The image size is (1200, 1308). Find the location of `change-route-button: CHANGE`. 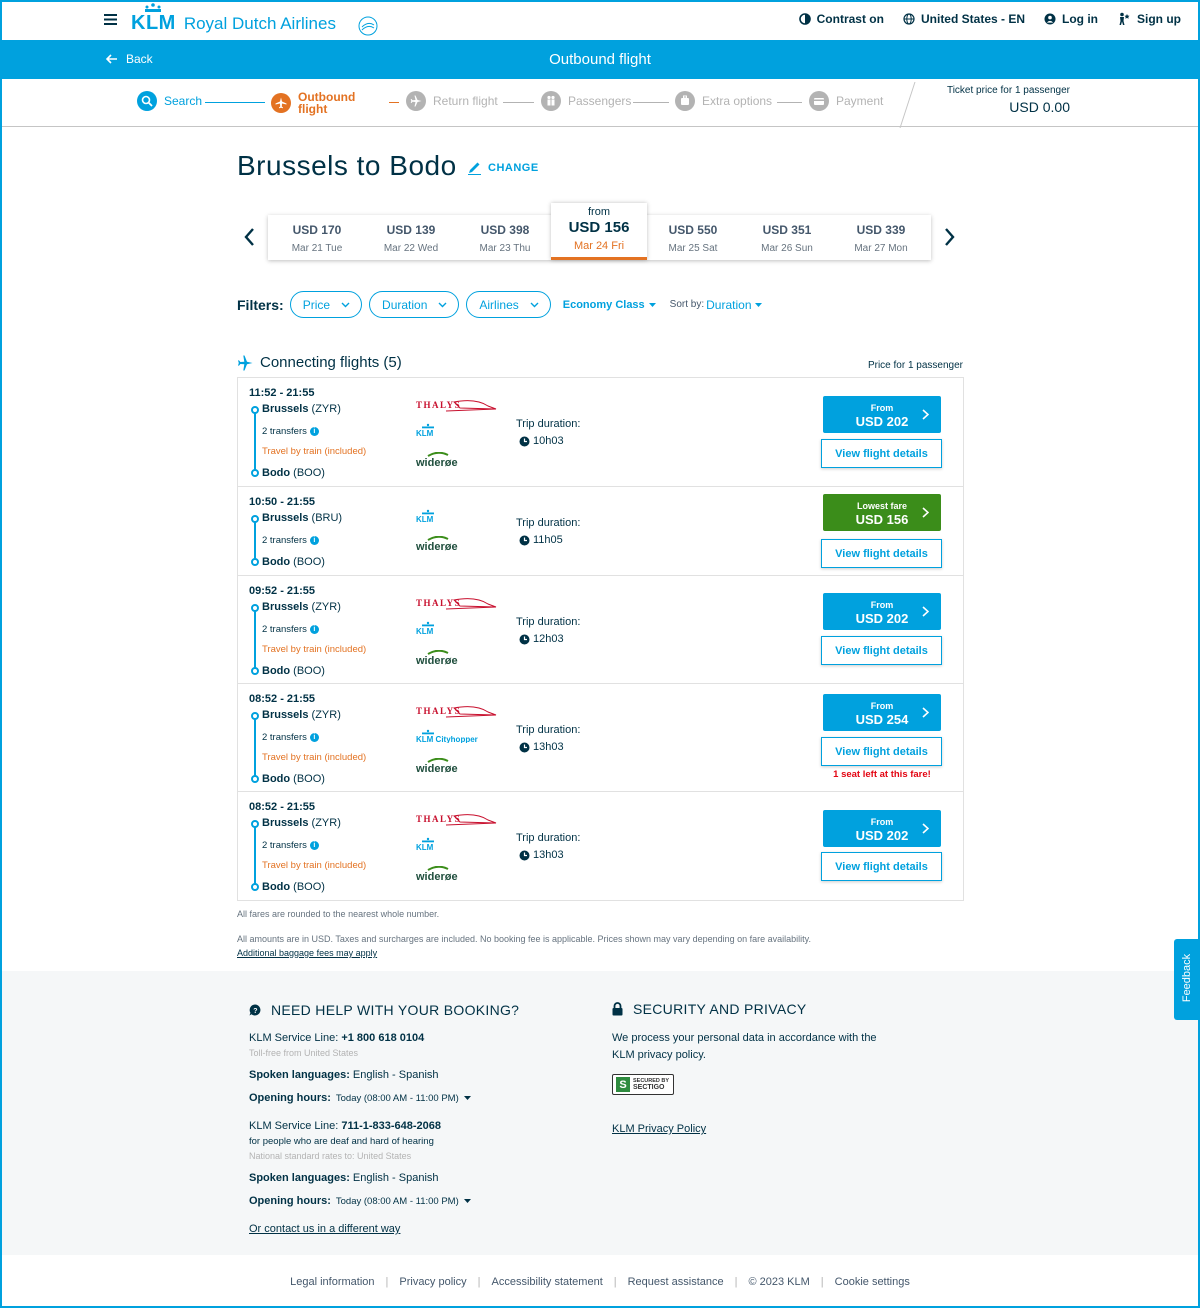

change-route-button: CHANGE is located at coordinates (503, 167).